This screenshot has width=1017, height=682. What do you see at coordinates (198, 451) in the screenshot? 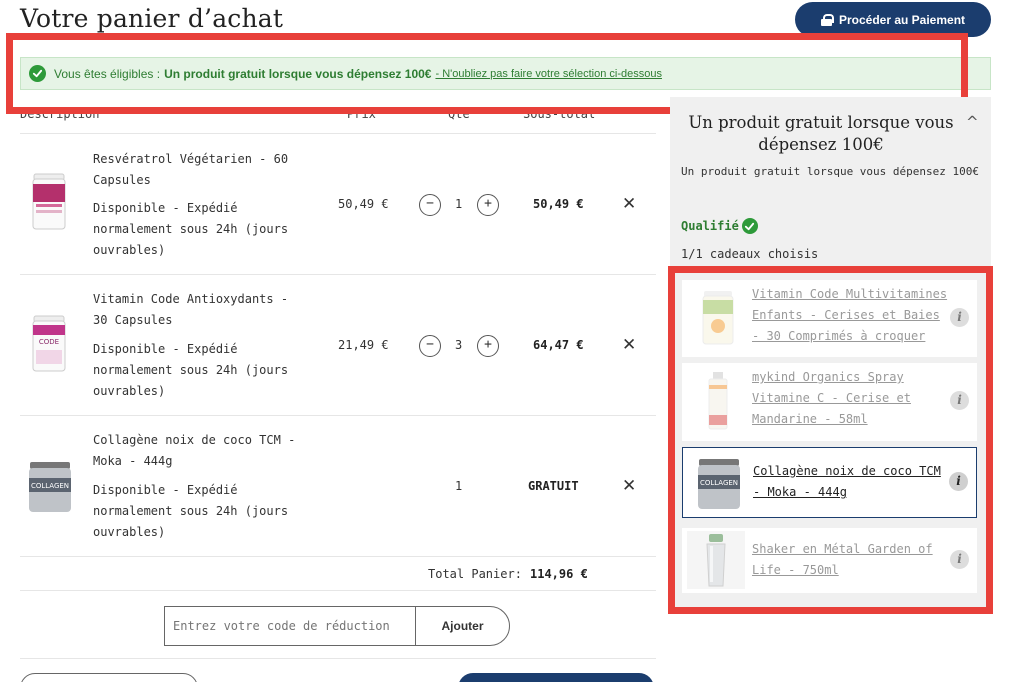
I see `product-name: Collagène noix de coco TCM - Moka - 444g` at bounding box center [198, 451].